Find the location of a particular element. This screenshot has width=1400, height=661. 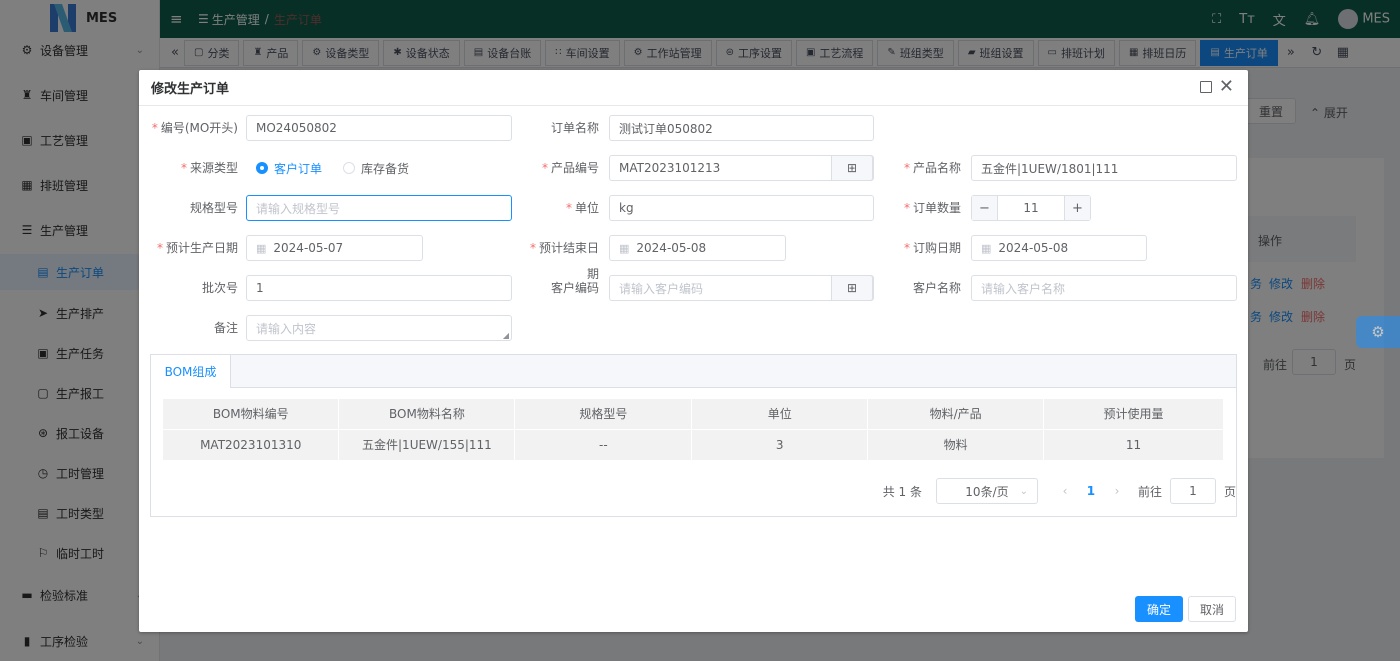

quantity-value: 11 is located at coordinates (1031, 208).